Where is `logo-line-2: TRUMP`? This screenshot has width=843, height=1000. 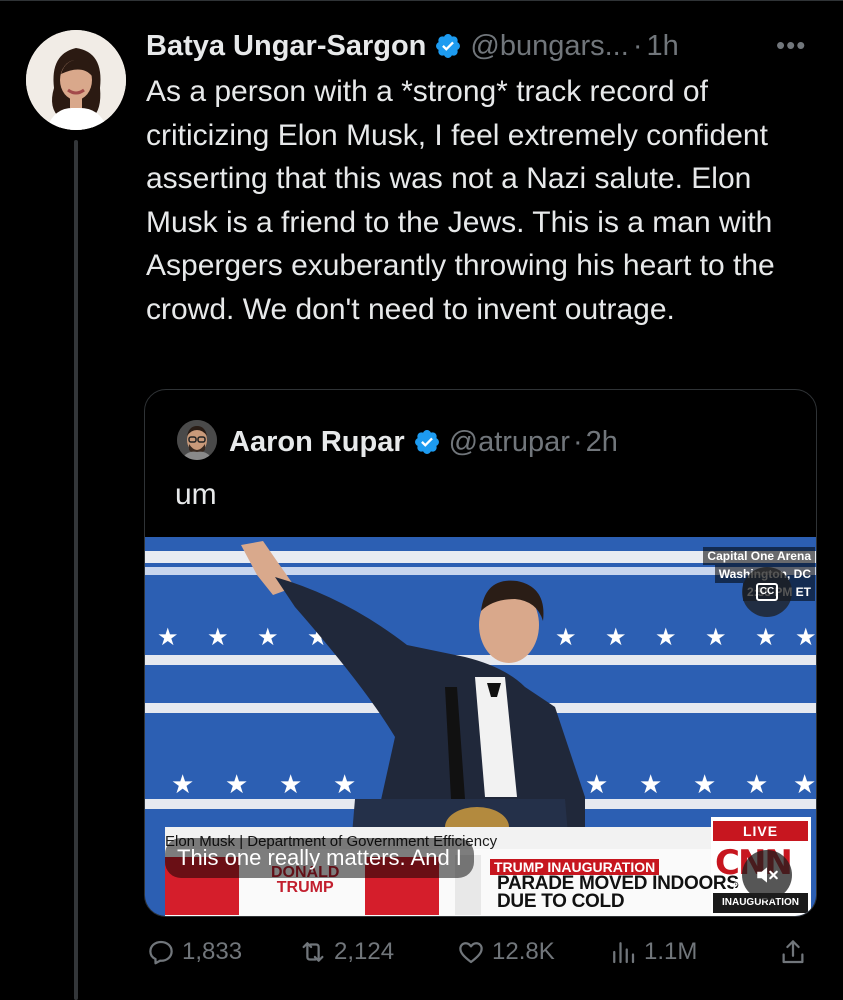 logo-line-2: TRUMP is located at coordinates (305, 887).